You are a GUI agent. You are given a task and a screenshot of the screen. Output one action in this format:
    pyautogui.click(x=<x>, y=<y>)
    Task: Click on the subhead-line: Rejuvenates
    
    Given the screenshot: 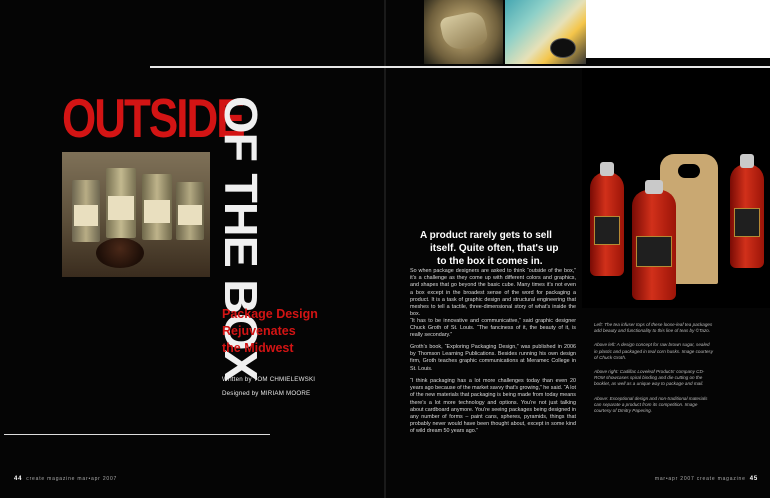 What is the action you would take?
    pyautogui.click(x=259, y=331)
    